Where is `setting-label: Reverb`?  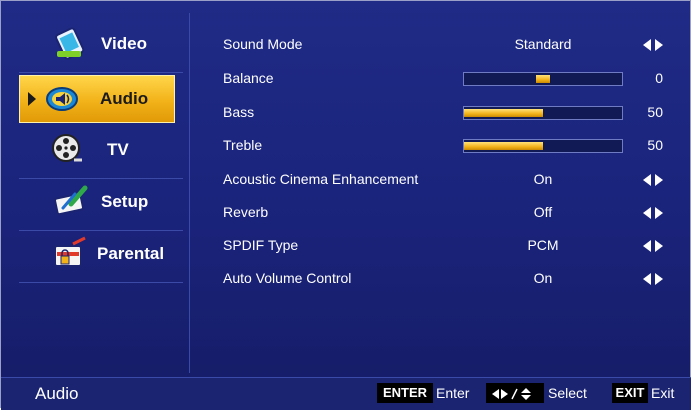
setting-label: Reverb is located at coordinates (246, 212).